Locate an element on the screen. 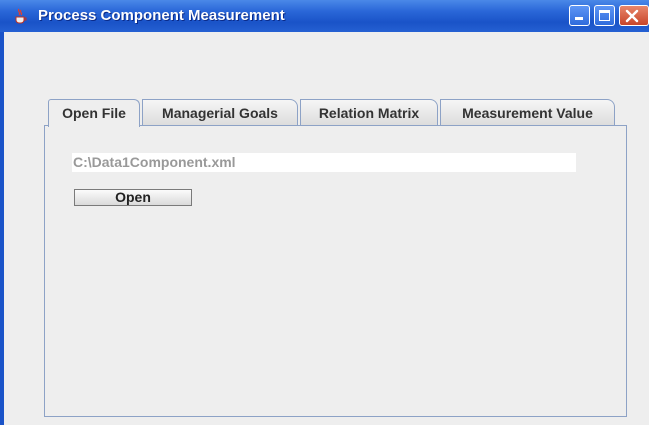 Image resolution: width=649 pixels, height=425 pixels. minimize-icon is located at coordinates (579, 18).